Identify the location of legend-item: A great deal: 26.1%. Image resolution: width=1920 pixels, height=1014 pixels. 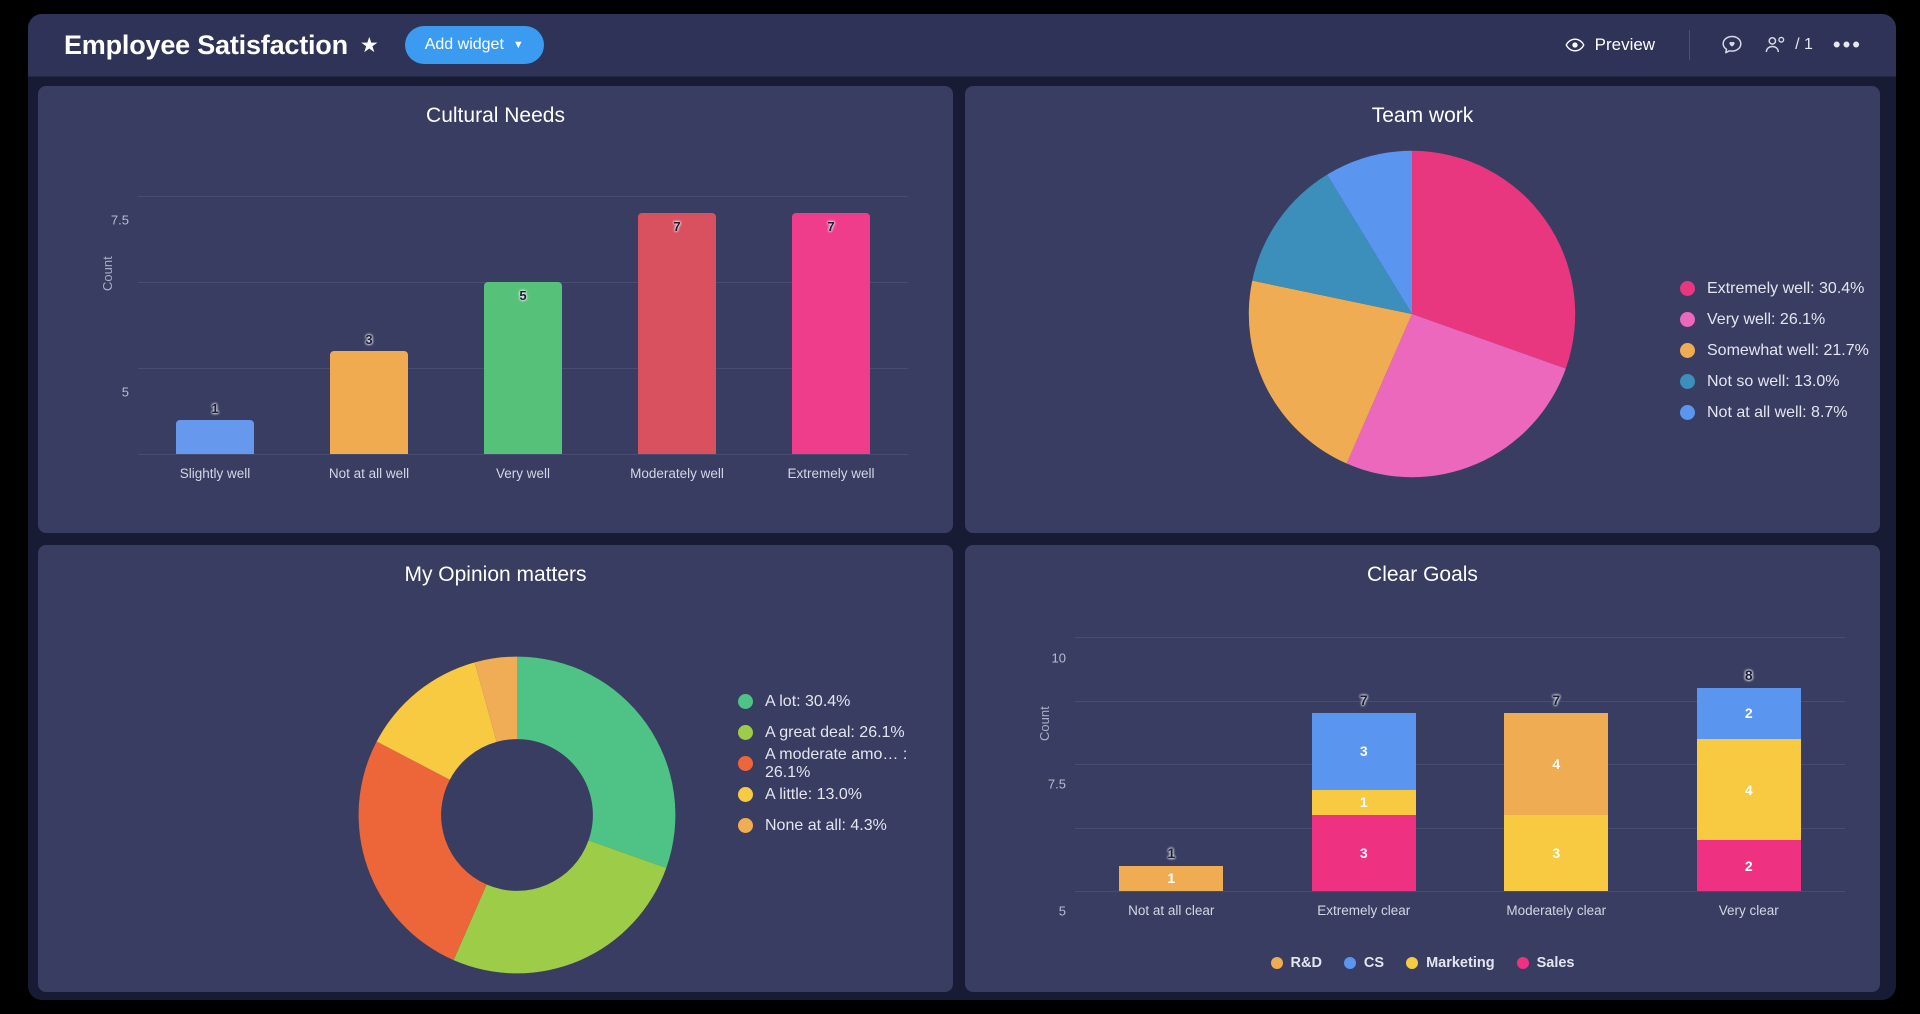
(845, 732).